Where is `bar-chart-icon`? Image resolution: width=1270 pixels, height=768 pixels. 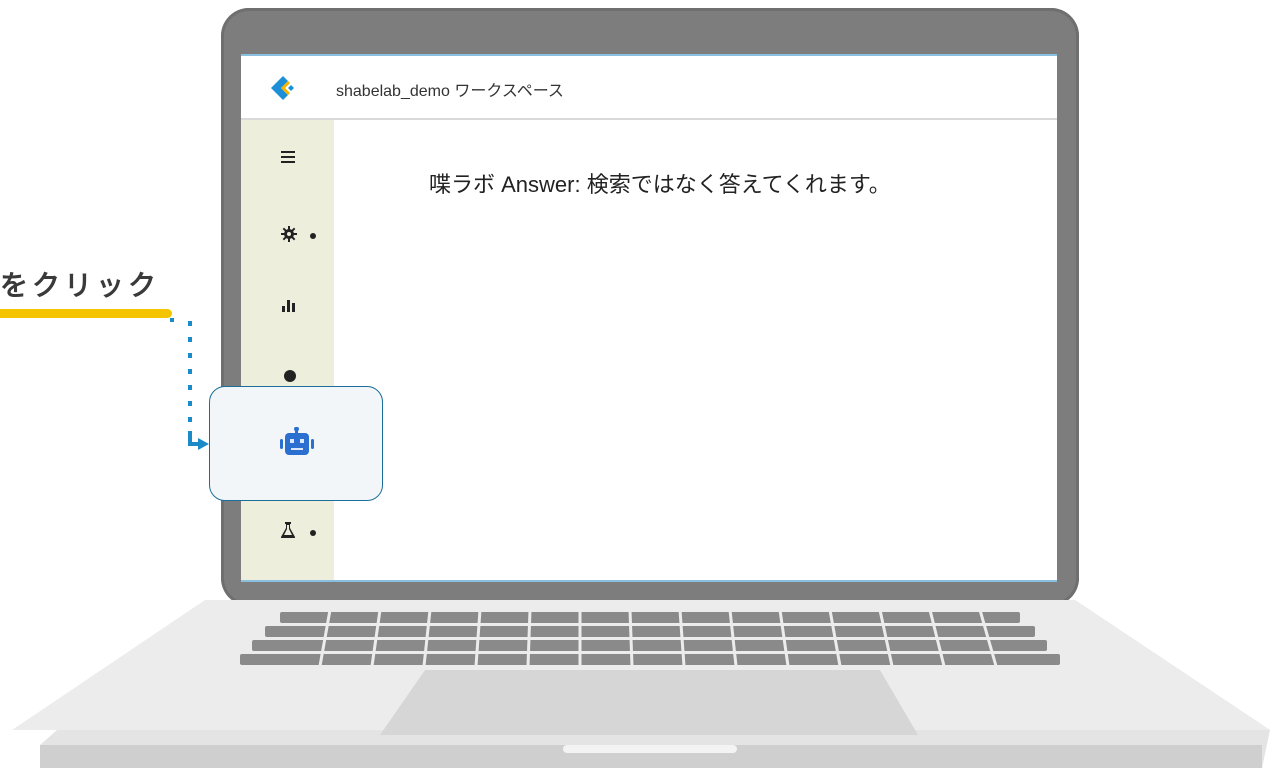 bar-chart-icon is located at coordinates (289, 305).